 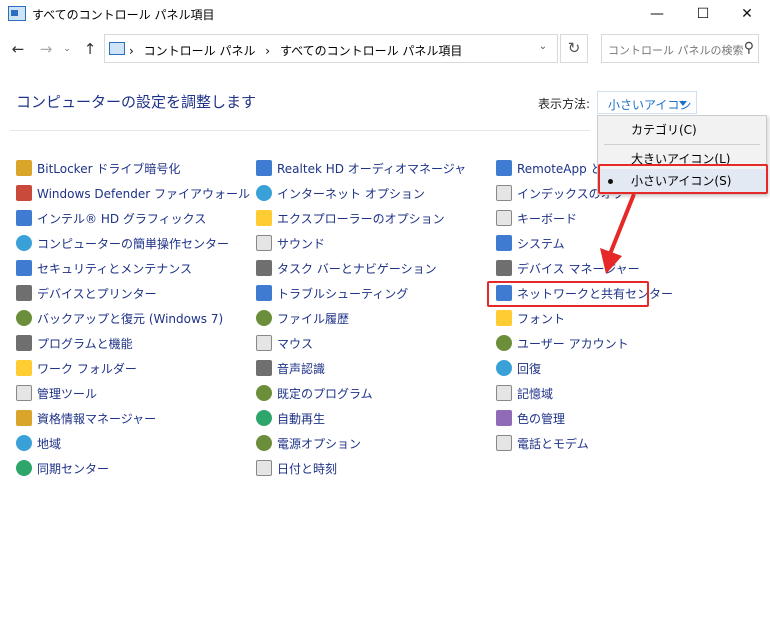 I want to click on chevron-down-icon, so click(x=683, y=103).